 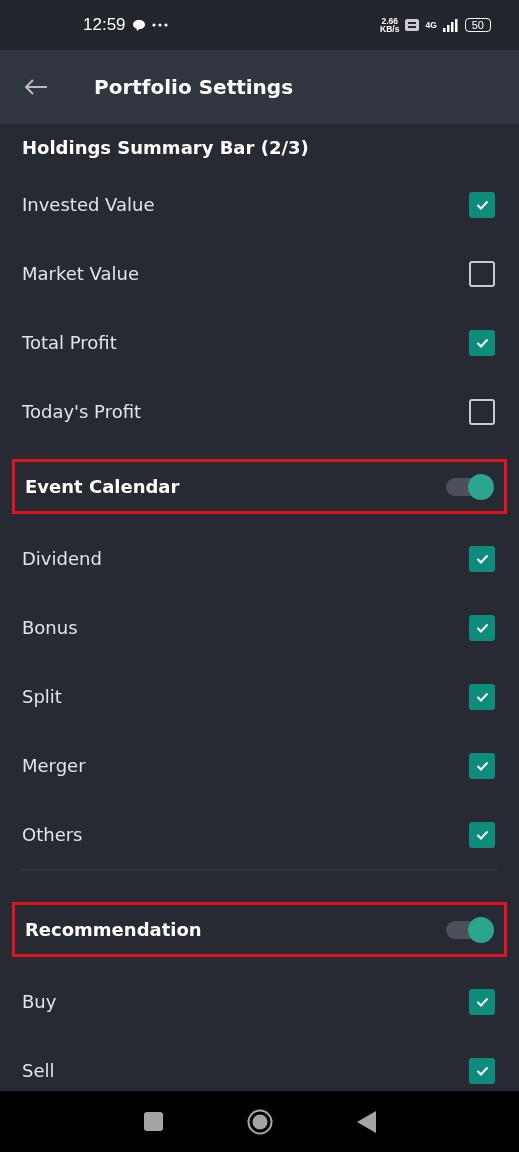 What do you see at coordinates (103, 486) in the screenshot?
I see `section-title: Event Calendar` at bounding box center [103, 486].